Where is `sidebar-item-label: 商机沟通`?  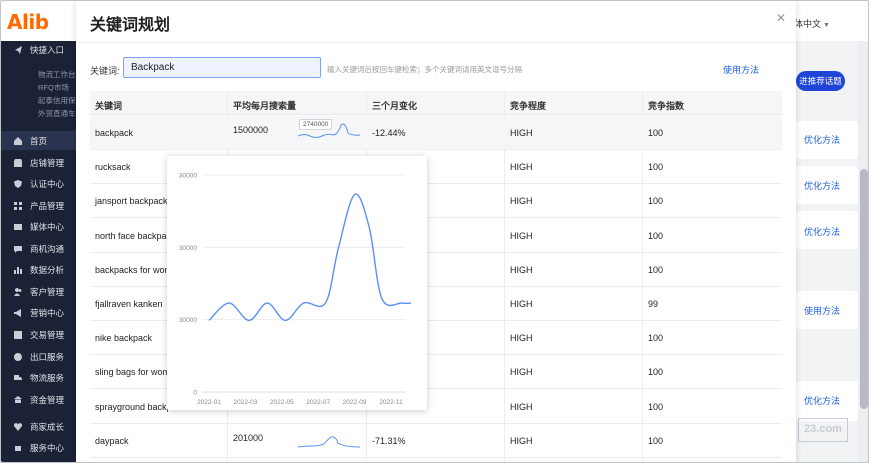
sidebar-item-label: 商机沟通 is located at coordinates (47, 248).